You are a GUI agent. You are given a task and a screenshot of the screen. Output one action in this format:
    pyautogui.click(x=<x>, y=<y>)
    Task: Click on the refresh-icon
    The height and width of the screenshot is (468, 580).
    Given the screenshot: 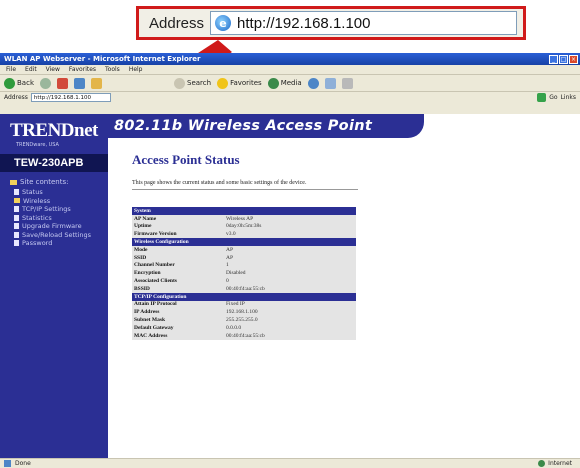 What is the action you would take?
    pyautogui.click(x=79, y=83)
    